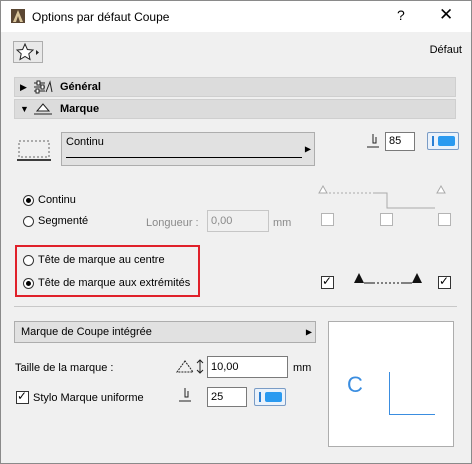 The width and height of the screenshot is (472, 464). I want to click on radio-head-center-label: Tête de marque au centre, so click(101, 260).